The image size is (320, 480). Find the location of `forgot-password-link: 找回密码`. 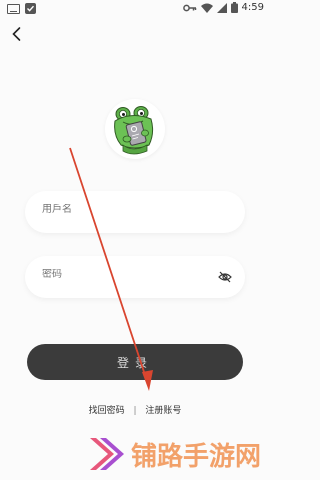

forgot-password-link: 找回密码 is located at coordinates (107, 411).